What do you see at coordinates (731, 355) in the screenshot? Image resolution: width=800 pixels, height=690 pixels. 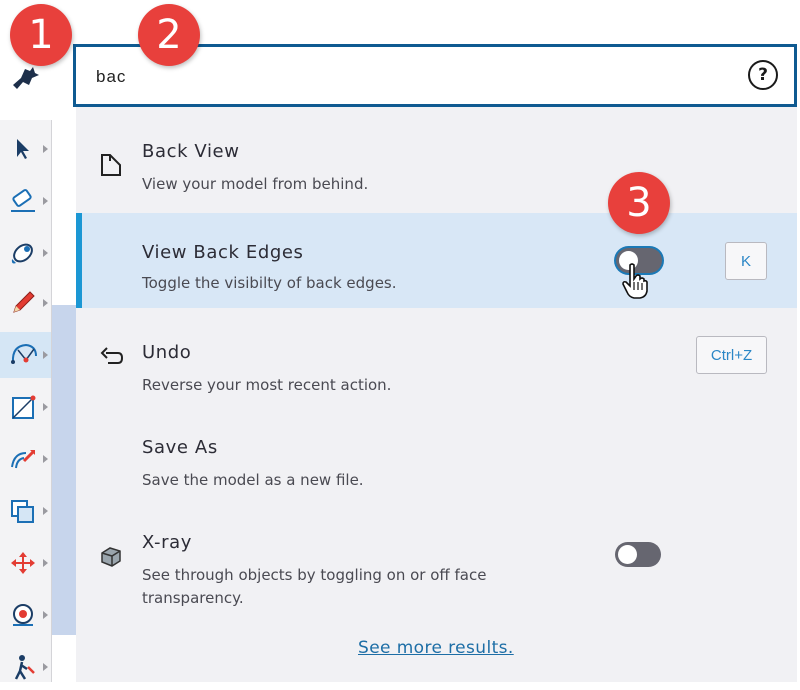 I see `shortcut-badge: Ctrl+Z` at bounding box center [731, 355].